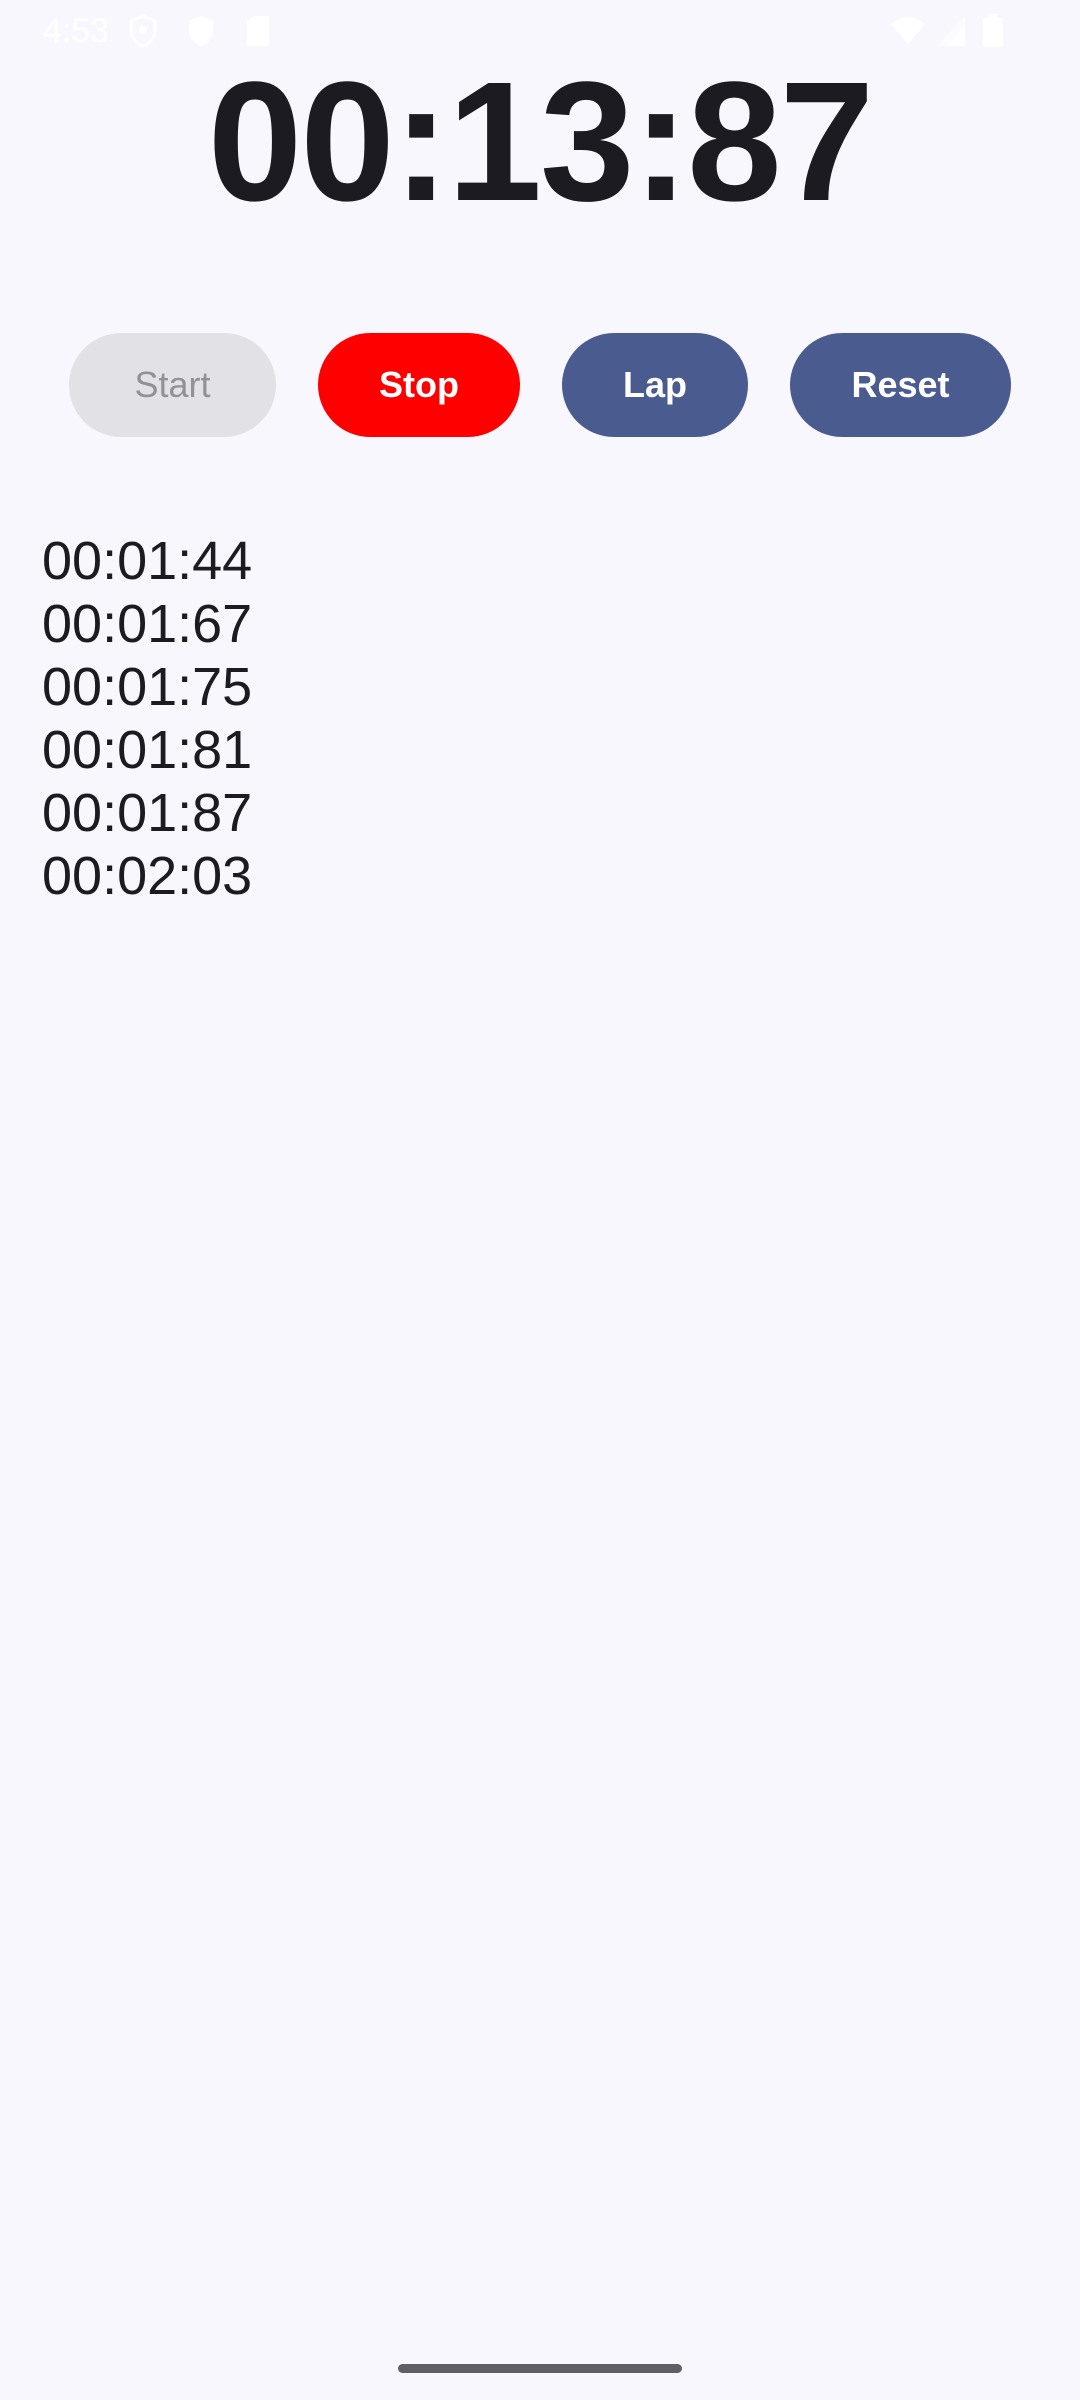 The image size is (1080, 2400). What do you see at coordinates (147, 750) in the screenshot?
I see `lap-item: 00:01:81` at bounding box center [147, 750].